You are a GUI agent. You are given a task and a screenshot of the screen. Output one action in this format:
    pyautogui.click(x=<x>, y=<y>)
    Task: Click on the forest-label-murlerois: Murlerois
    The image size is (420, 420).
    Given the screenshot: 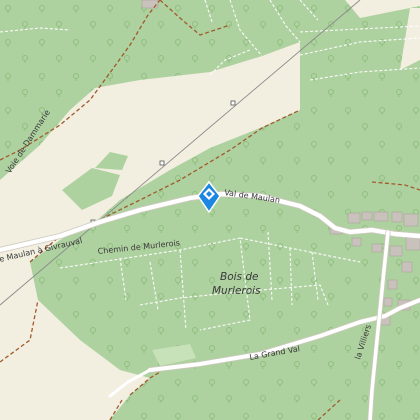 What is the action you would take?
    pyautogui.click(x=236, y=291)
    